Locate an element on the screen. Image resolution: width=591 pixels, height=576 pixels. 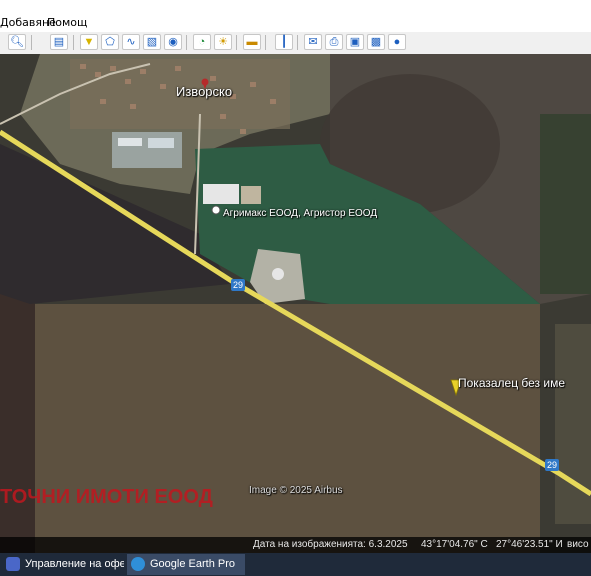
ruler-icon: ┃ is located at coordinates (284, 42).